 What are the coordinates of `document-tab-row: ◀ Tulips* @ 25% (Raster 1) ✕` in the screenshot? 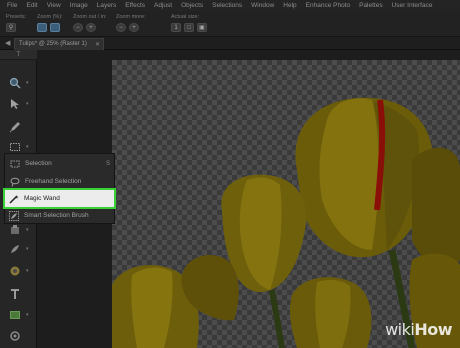 It's located at (230, 43).